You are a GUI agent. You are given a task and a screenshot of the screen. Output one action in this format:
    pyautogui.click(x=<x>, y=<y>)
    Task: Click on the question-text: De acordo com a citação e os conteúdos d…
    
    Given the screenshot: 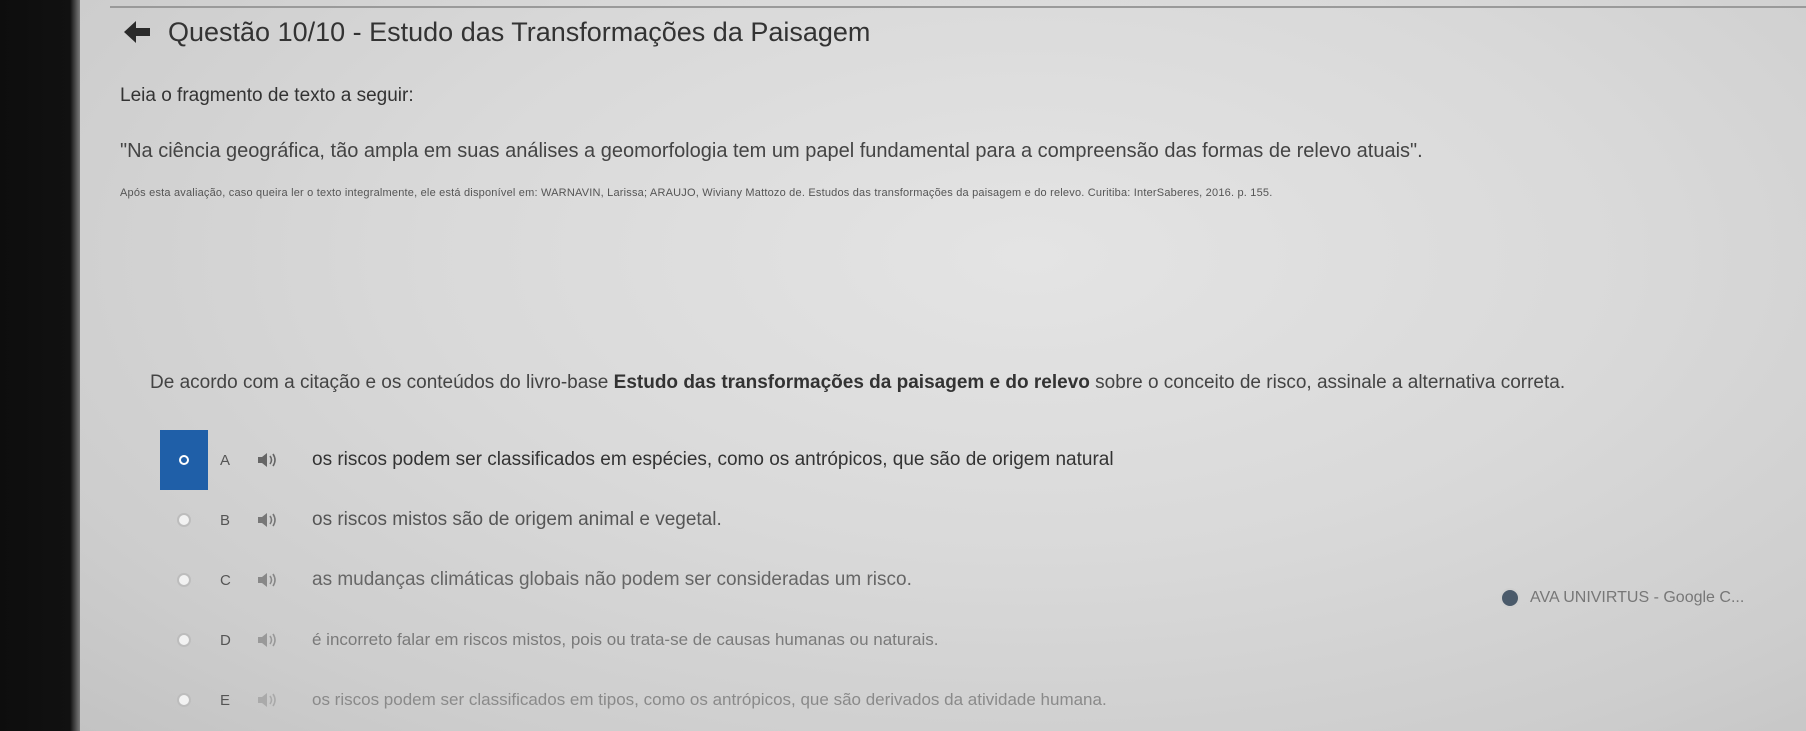 What is the action you would take?
    pyautogui.click(x=857, y=383)
    